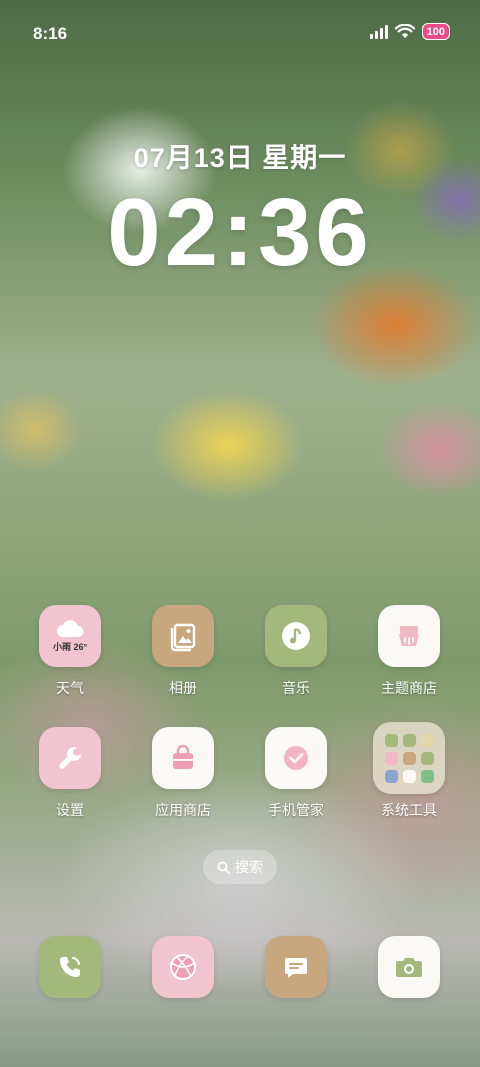 The width and height of the screenshot is (480, 1067). What do you see at coordinates (378, 31) in the screenshot?
I see `signal-icon` at bounding box center [378, 31].